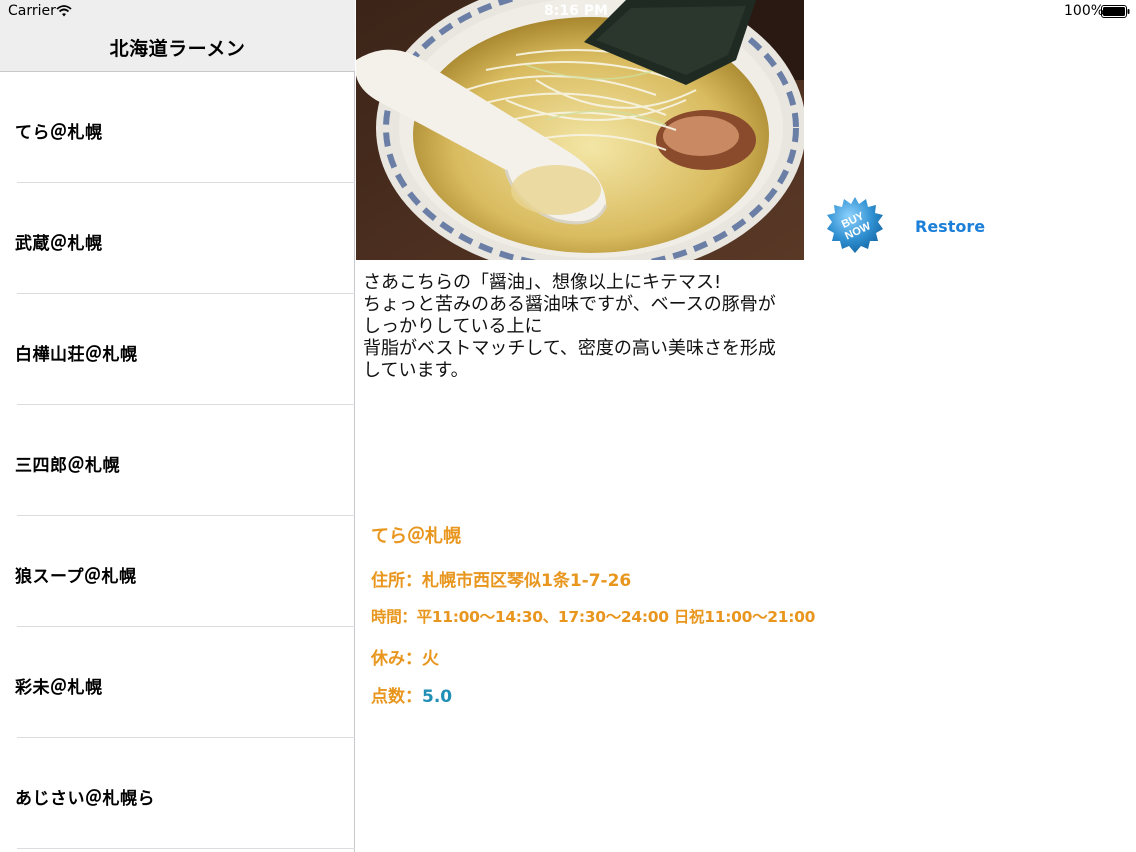 This screenshot has width=1136, height=852. What do you see at coordinates (177, 238) in the screenshot?
I see `list-item-musashi: 武蔵＠札幌` at bounding box center [177, 238].